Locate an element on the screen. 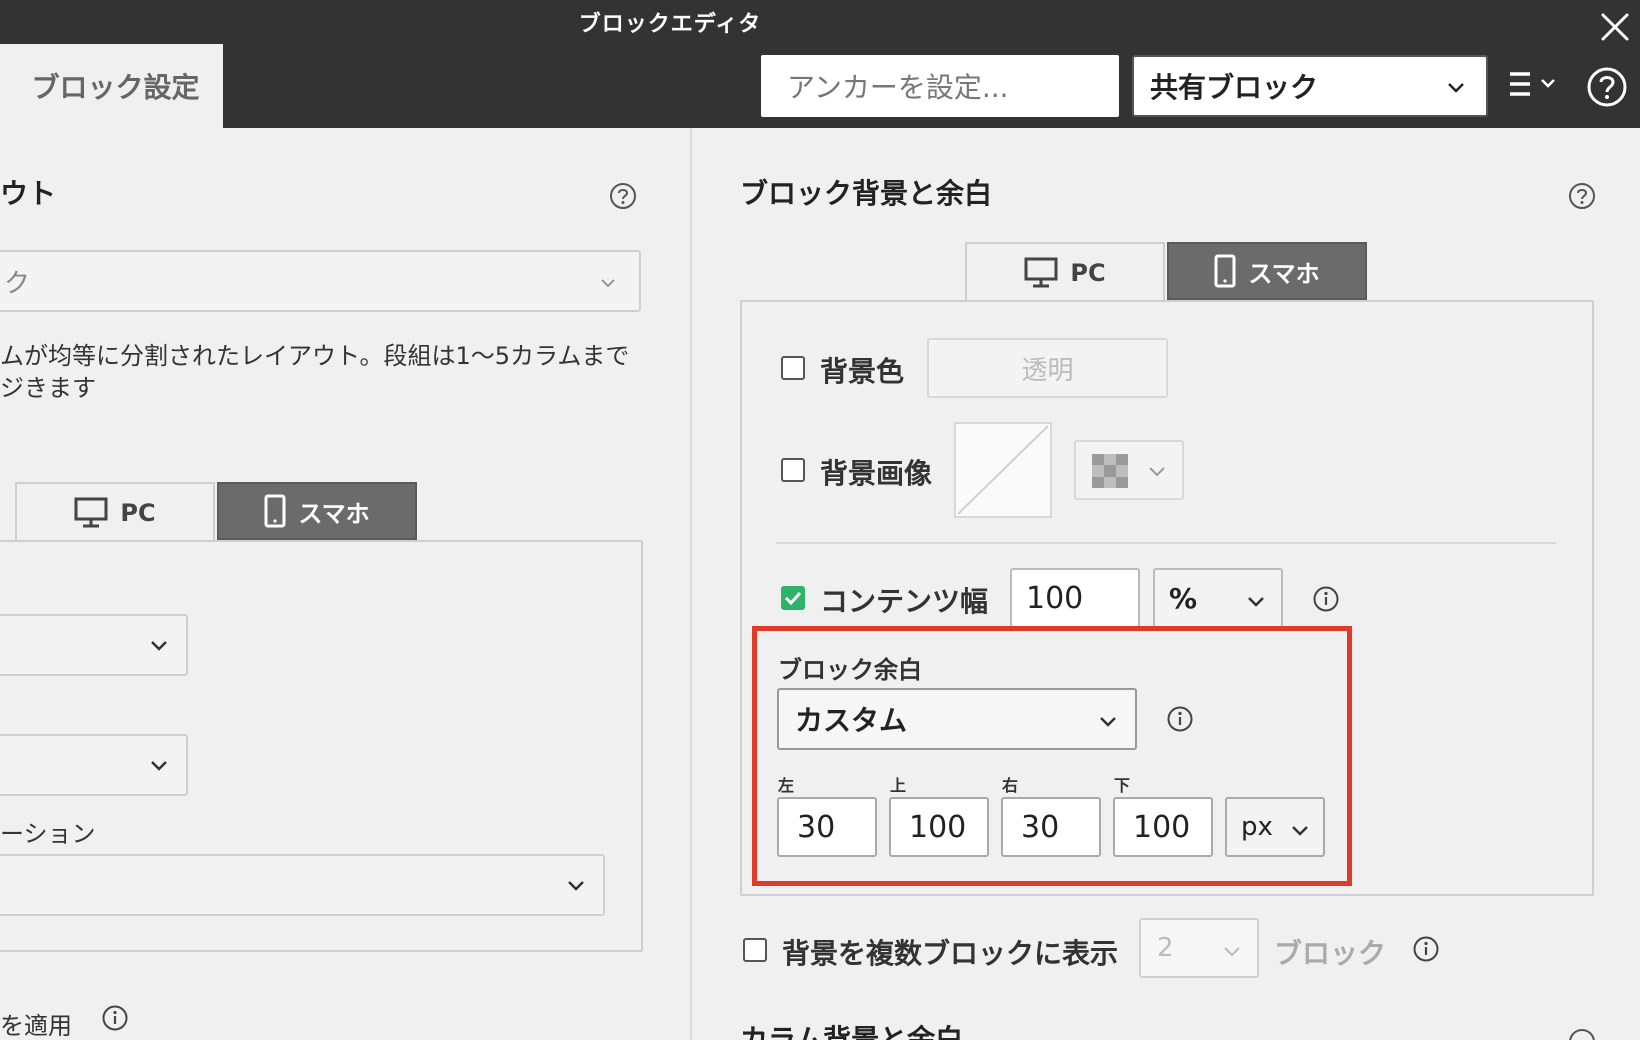 The image size is (1640, 1040). right-help-button is located at coordinates (1582, 196).